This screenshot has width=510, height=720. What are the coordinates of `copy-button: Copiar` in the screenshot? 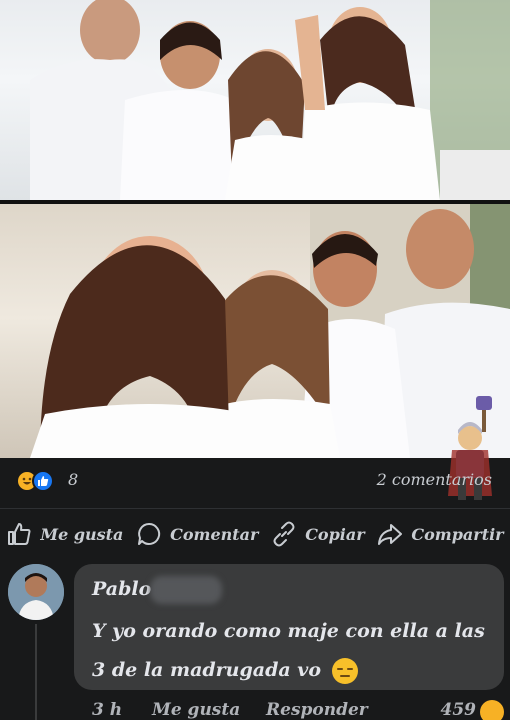 It's located at (318, 534).